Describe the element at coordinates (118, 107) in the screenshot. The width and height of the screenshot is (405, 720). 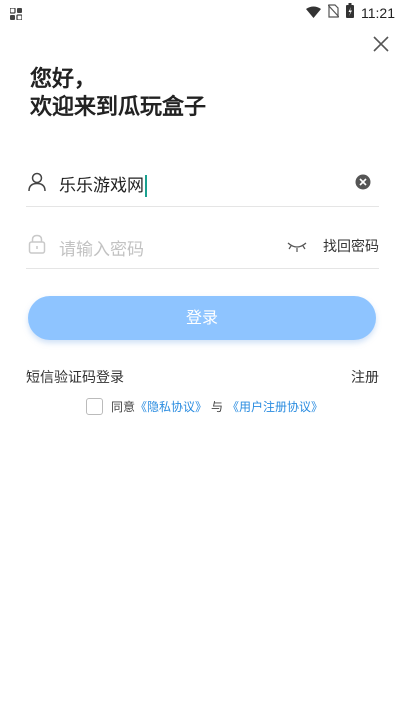
I see `greeting-line-2: 欢迎来到瓜玩盒子` at that location.